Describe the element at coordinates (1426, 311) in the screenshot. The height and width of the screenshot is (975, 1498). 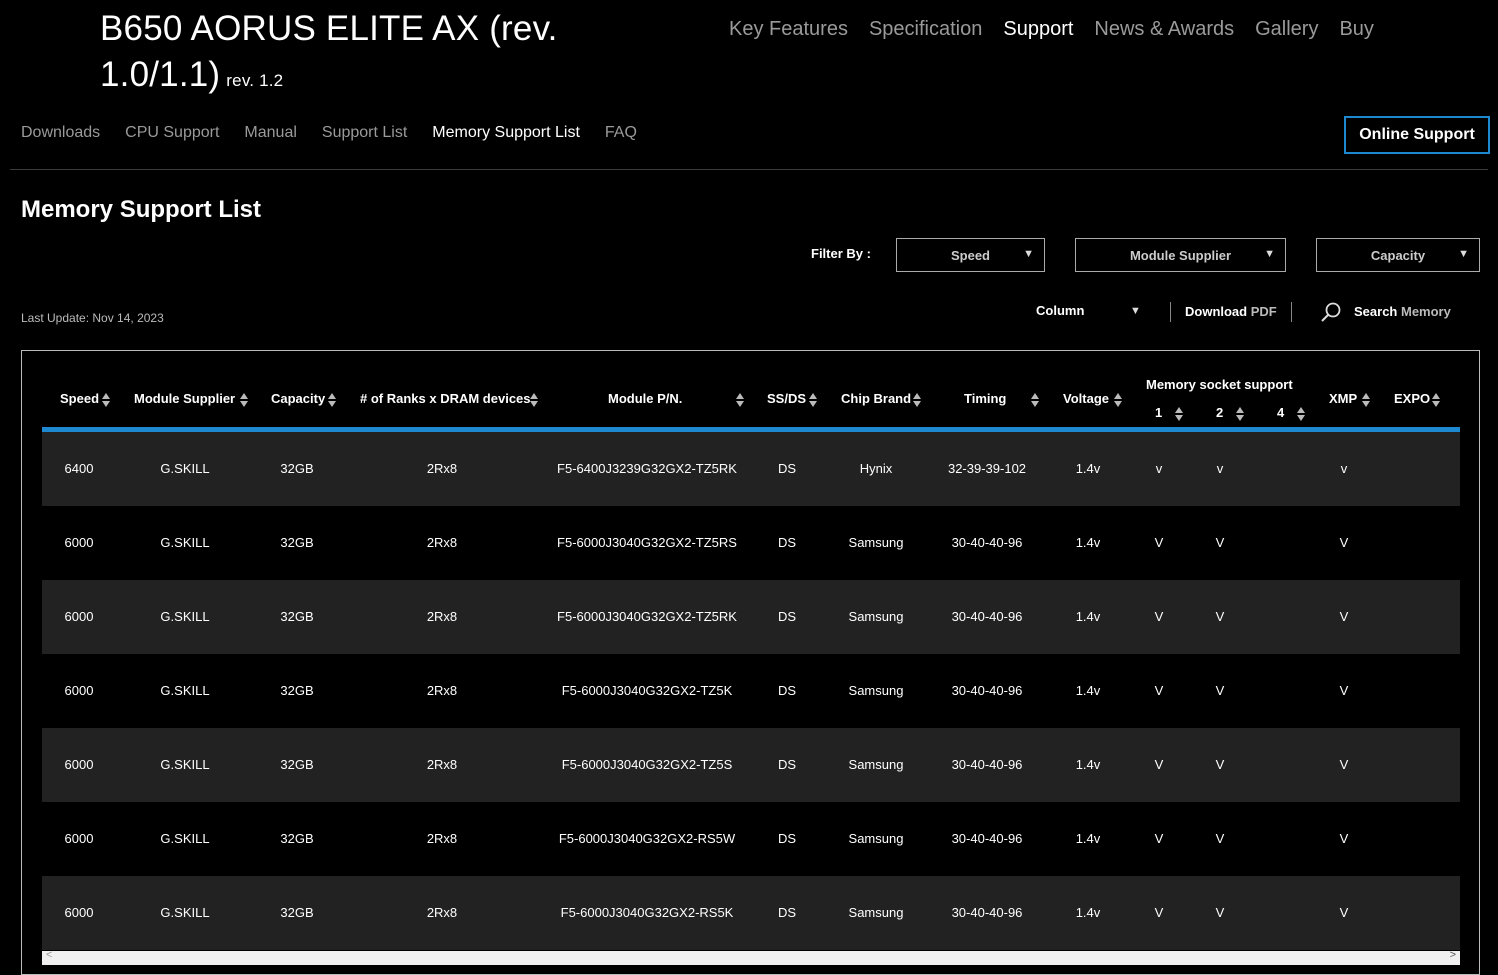
I see `memory-label: Memory` at that location.